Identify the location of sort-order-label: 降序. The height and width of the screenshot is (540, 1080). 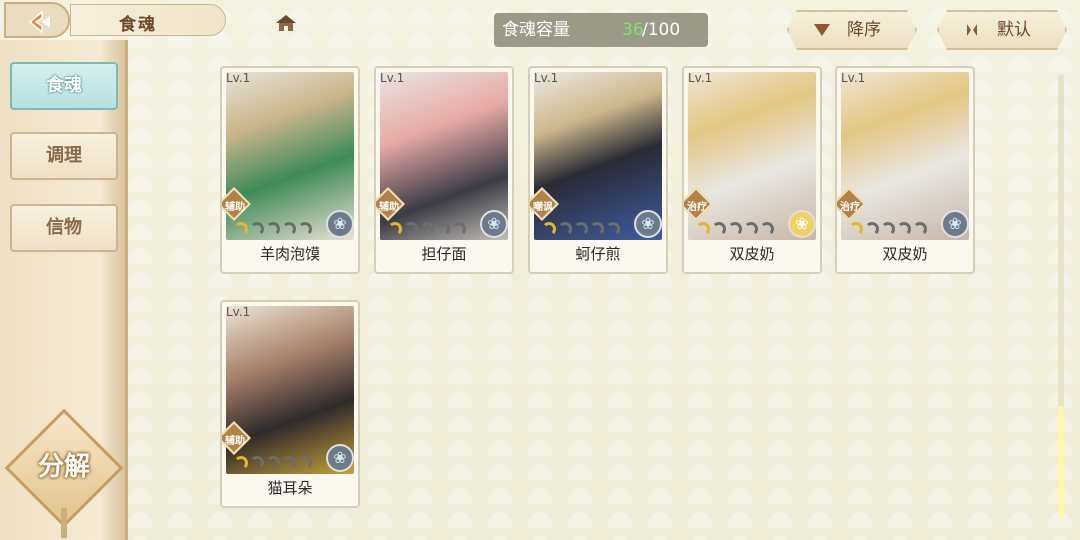
(864, 30).